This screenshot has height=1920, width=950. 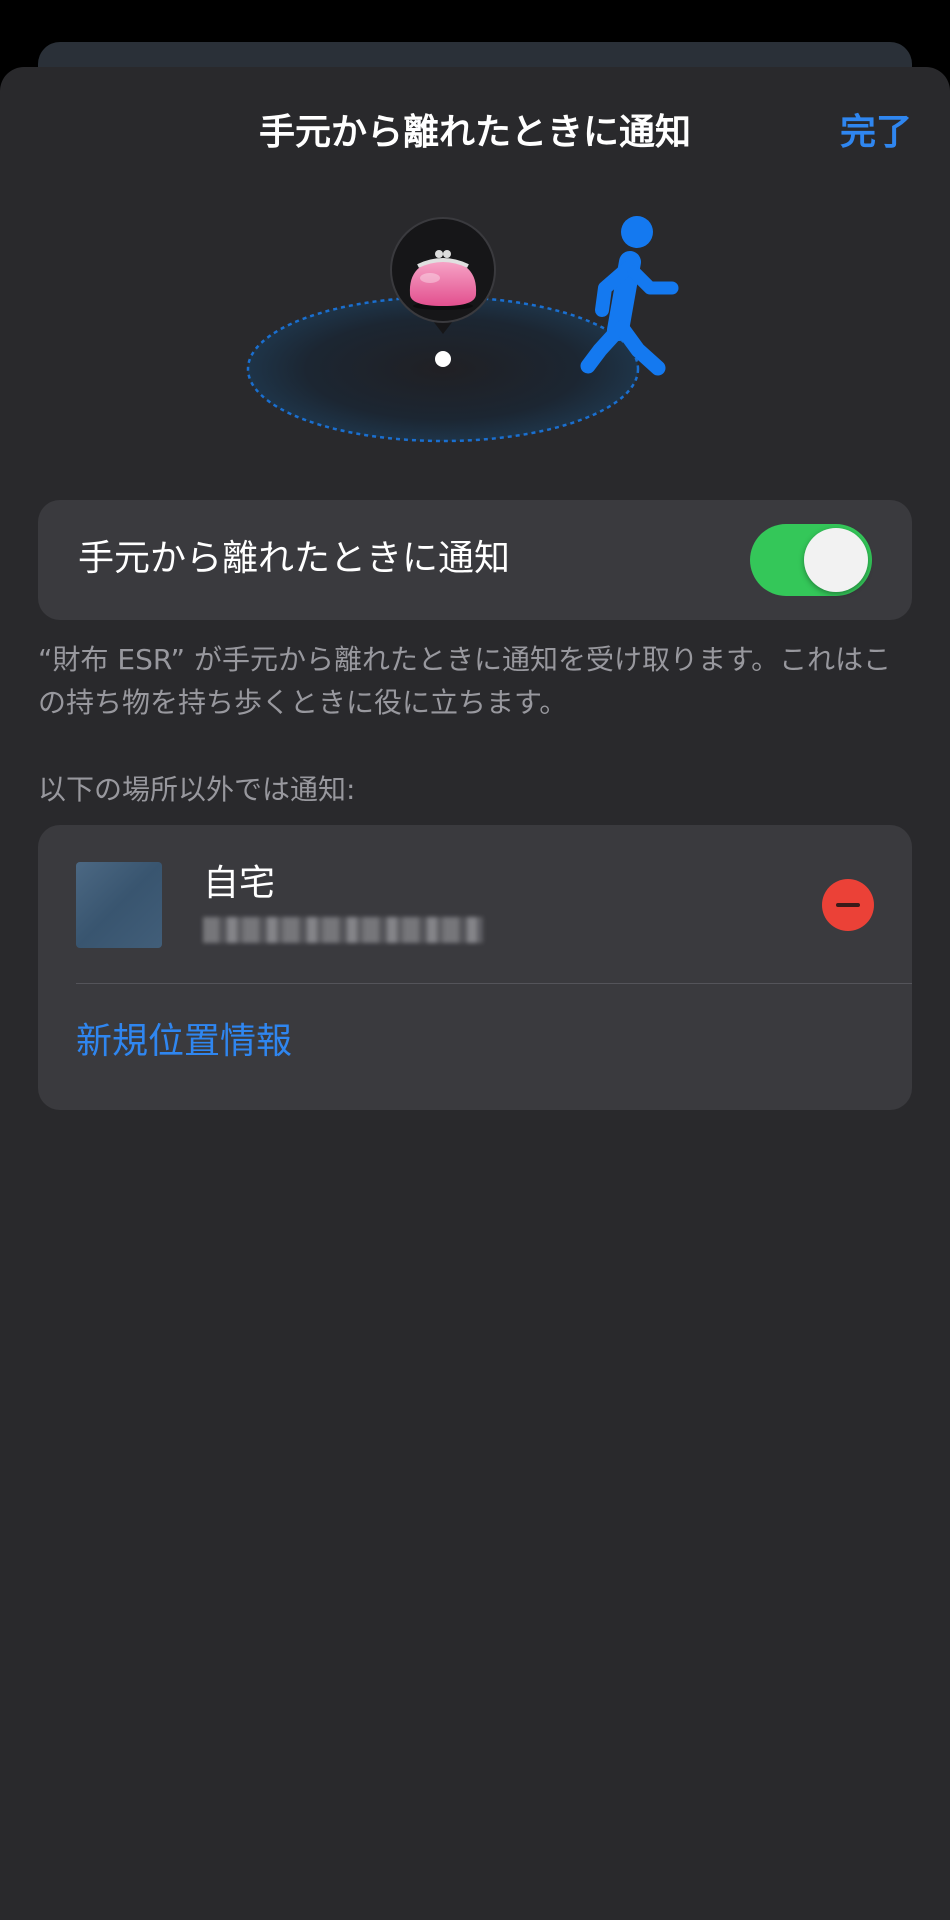 I want to click on location-map-thumbnail, so click(x=119, y=905).